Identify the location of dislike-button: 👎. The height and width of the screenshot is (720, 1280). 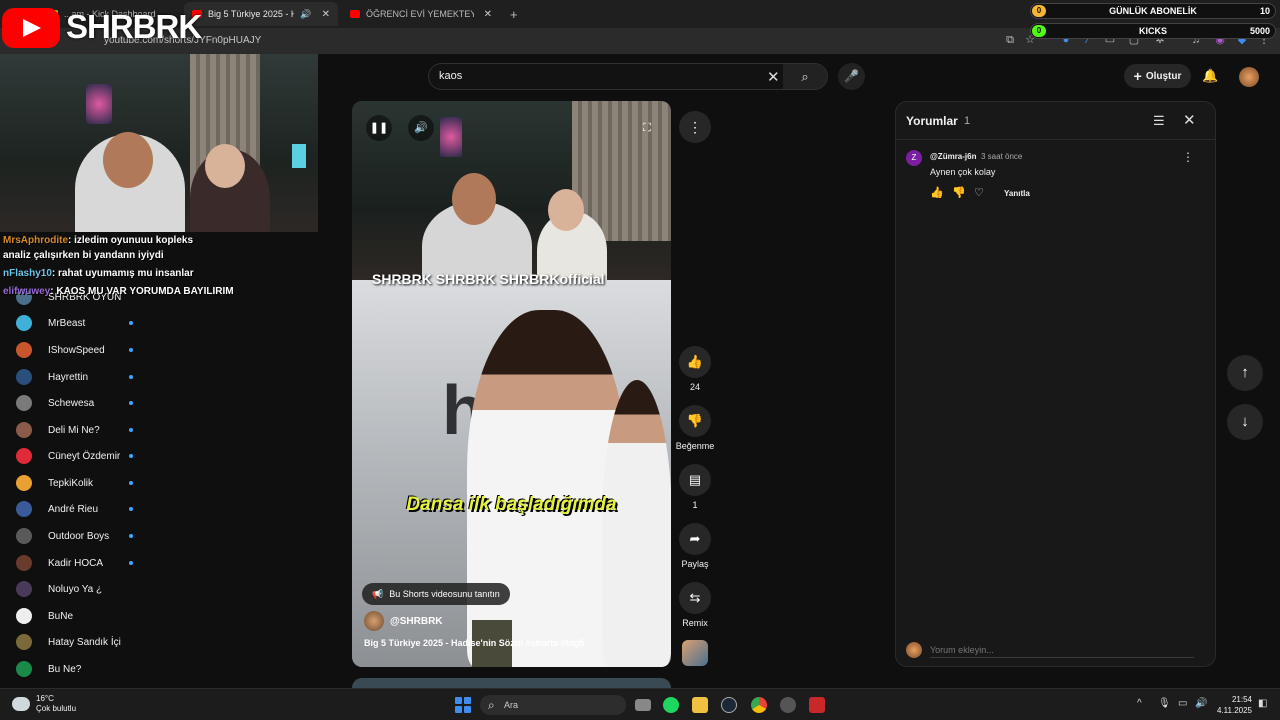
(695, 421).